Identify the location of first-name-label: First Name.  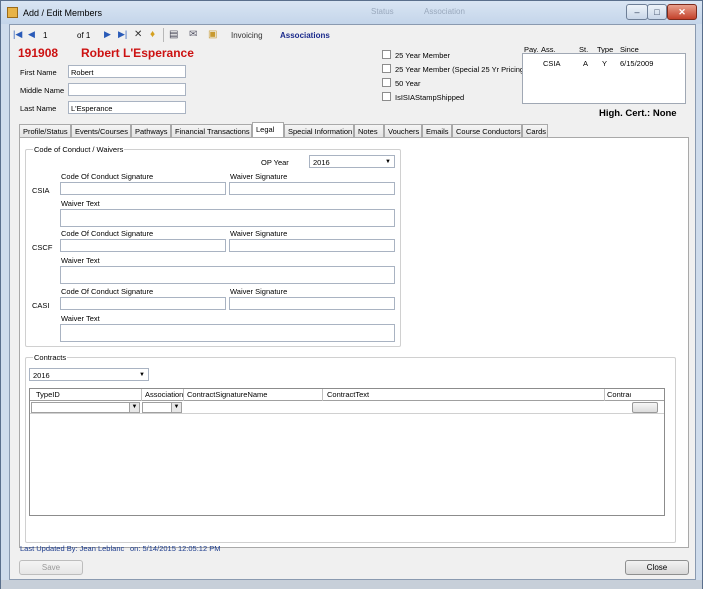
(38, 72).